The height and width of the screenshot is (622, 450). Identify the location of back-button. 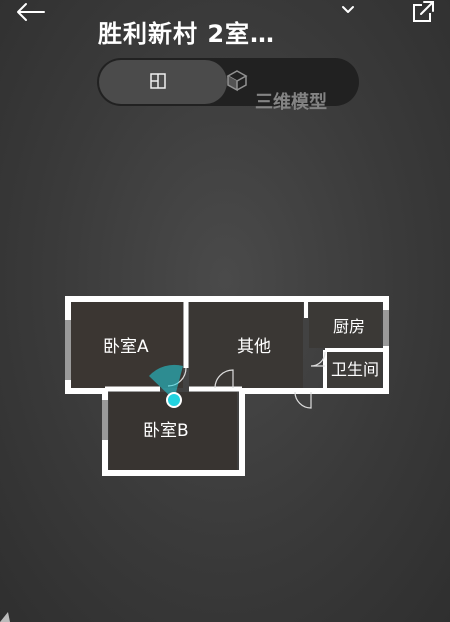
(28, 14).